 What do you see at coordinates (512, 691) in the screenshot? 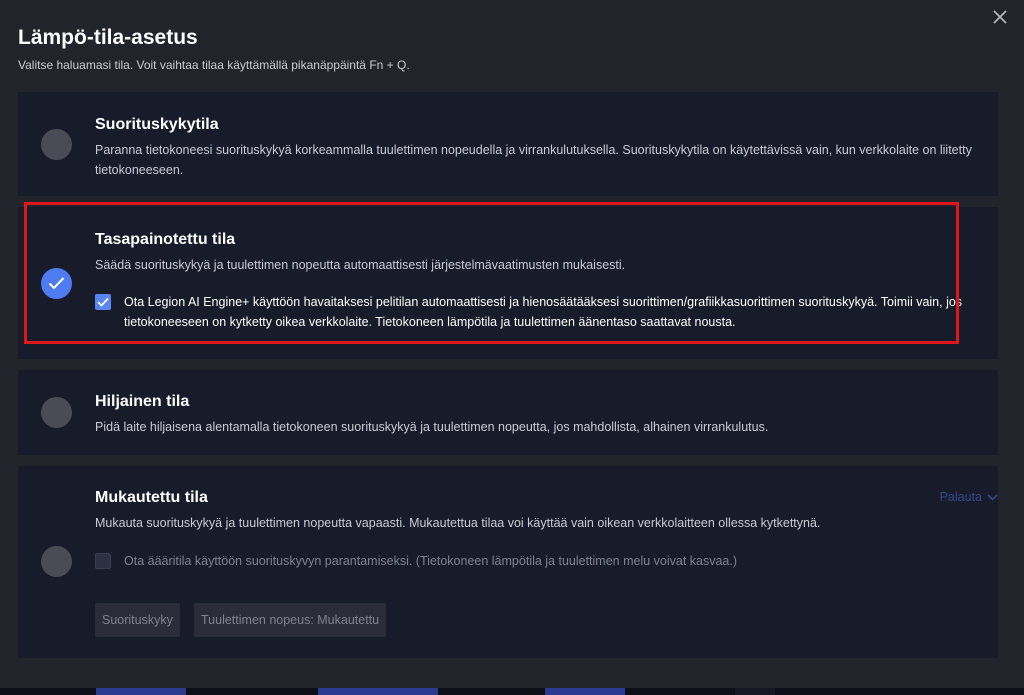
I see `background-window-strip` at bounding box center [512, 691].